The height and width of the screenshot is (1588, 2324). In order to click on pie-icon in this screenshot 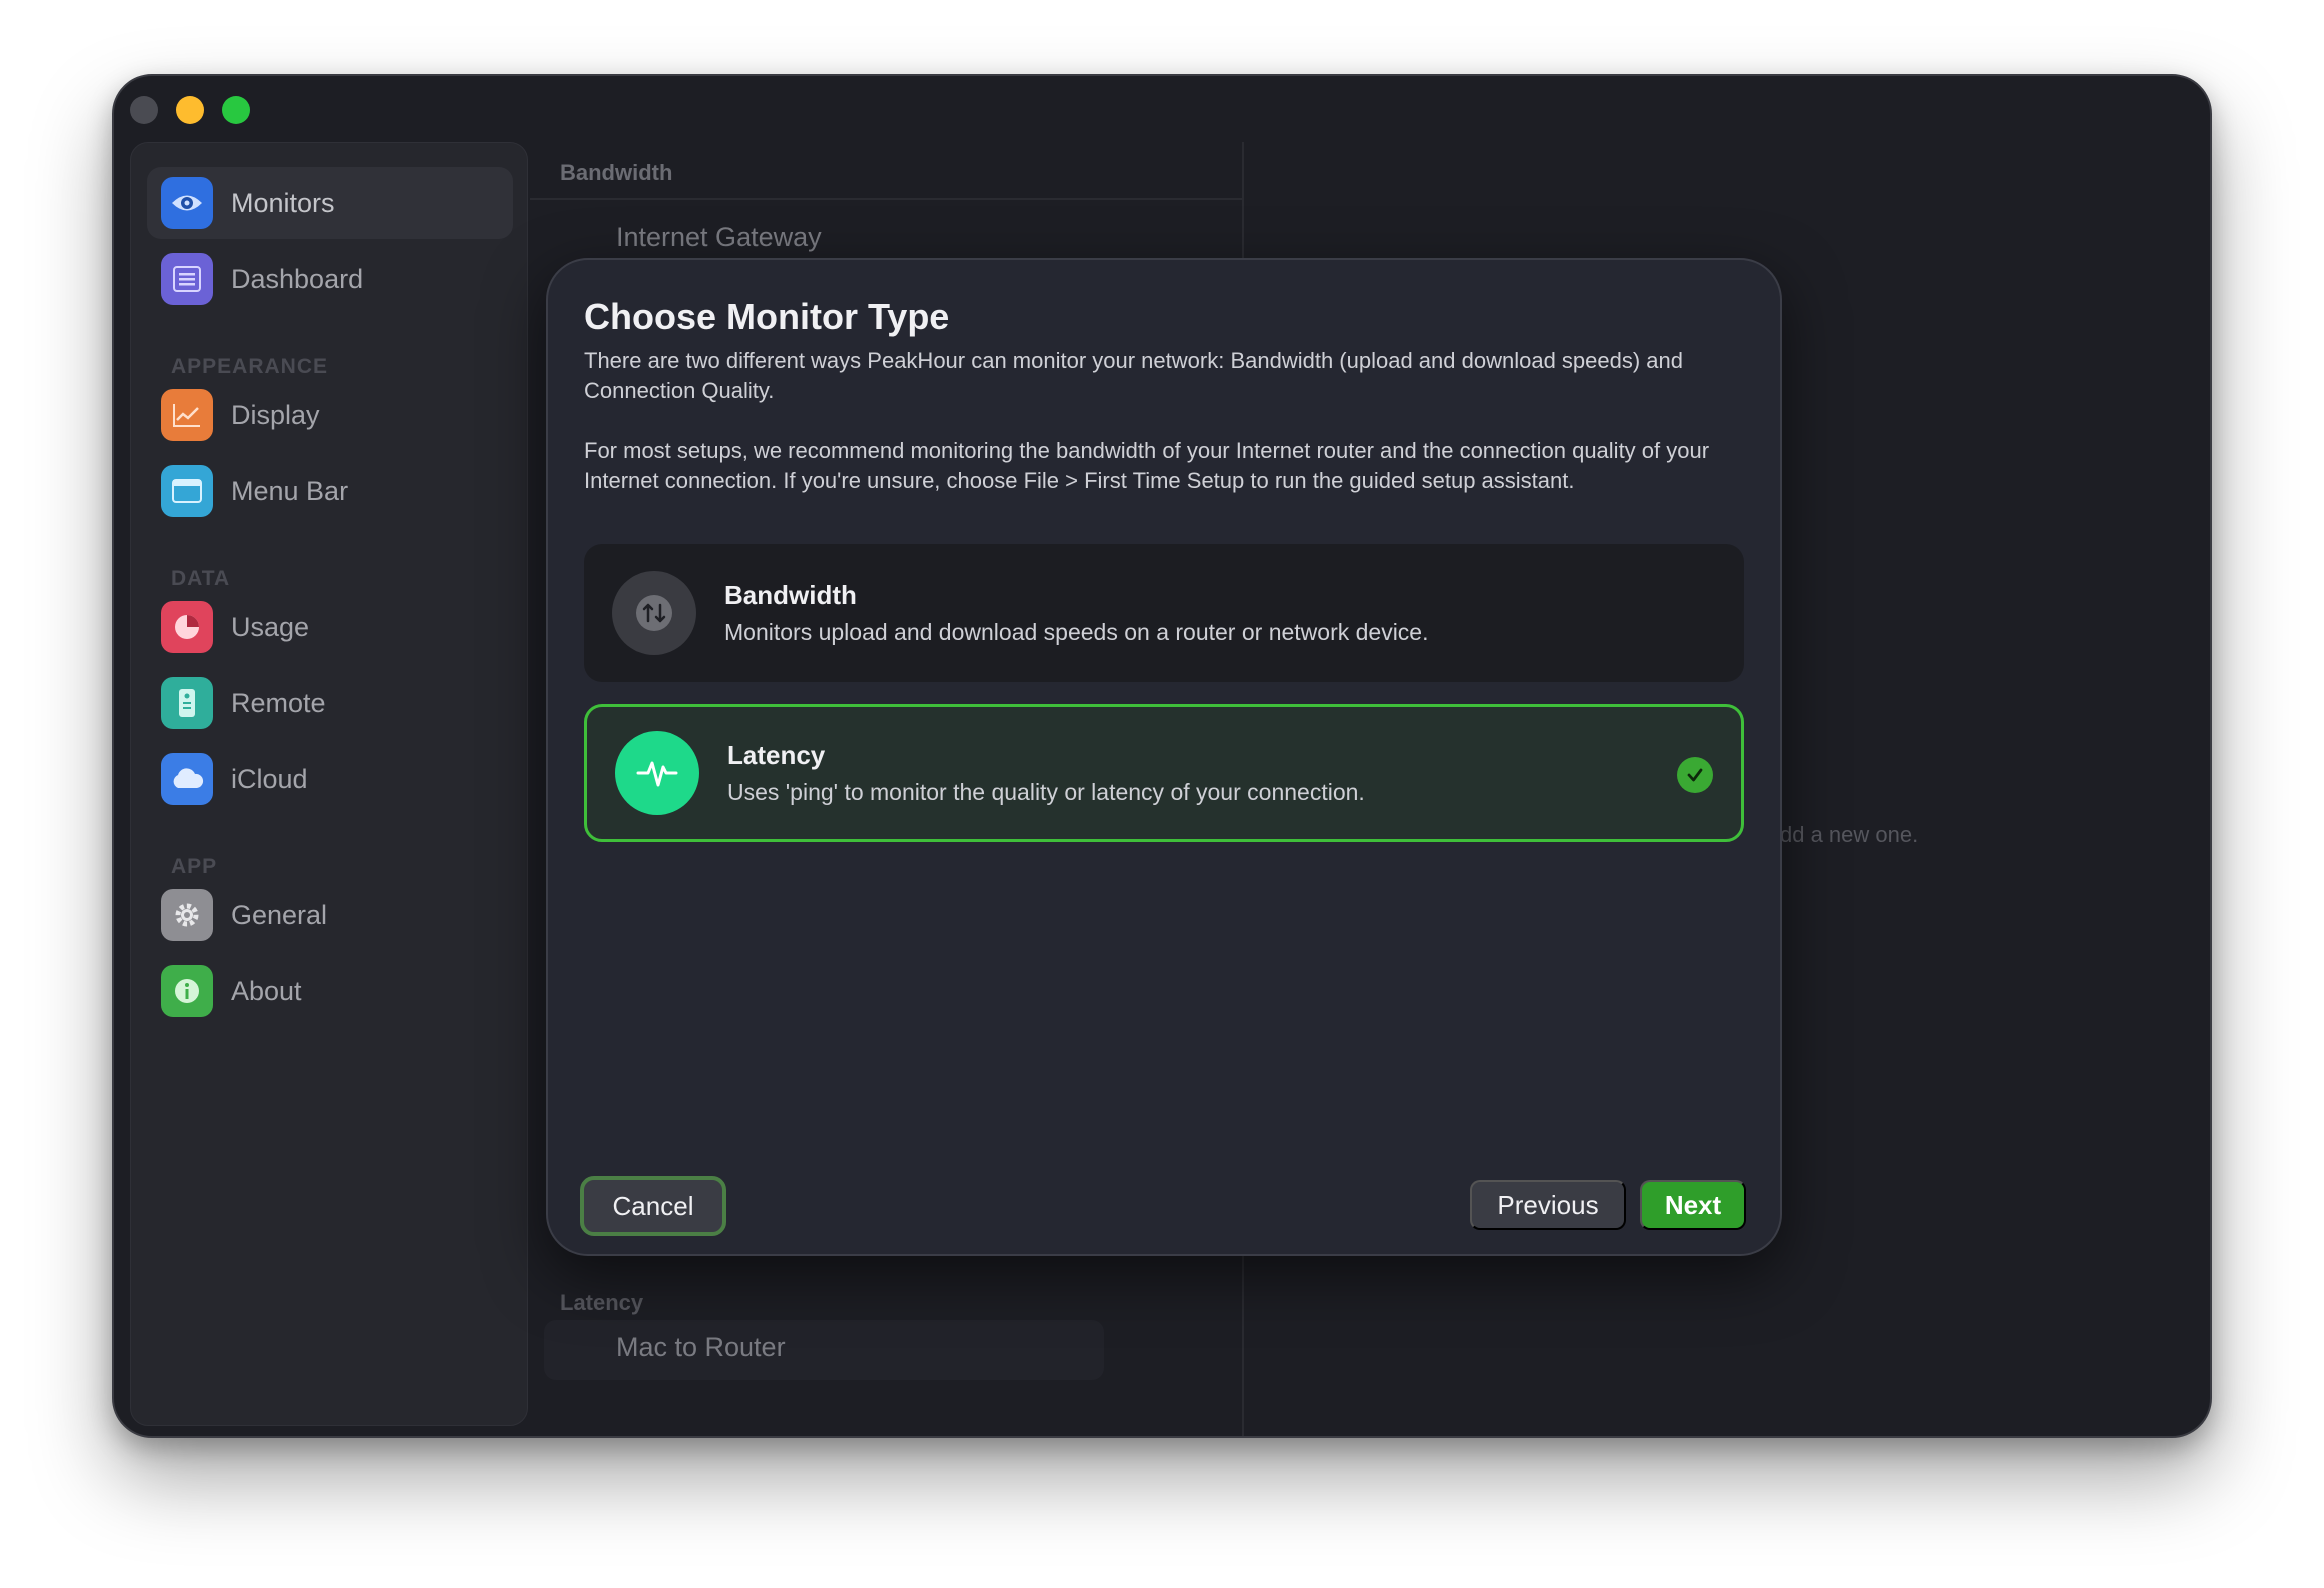, I will do `click(187, 627)`.